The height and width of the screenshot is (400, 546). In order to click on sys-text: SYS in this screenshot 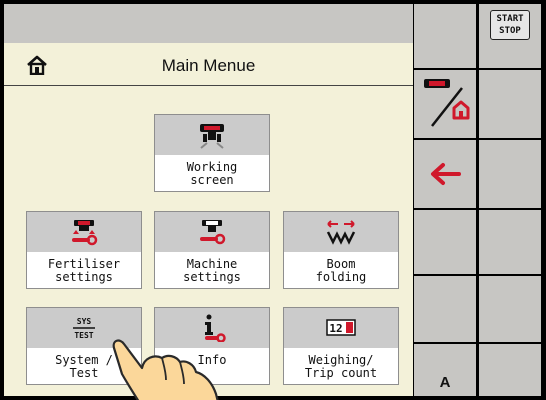, I will do `click(84, 321)`.